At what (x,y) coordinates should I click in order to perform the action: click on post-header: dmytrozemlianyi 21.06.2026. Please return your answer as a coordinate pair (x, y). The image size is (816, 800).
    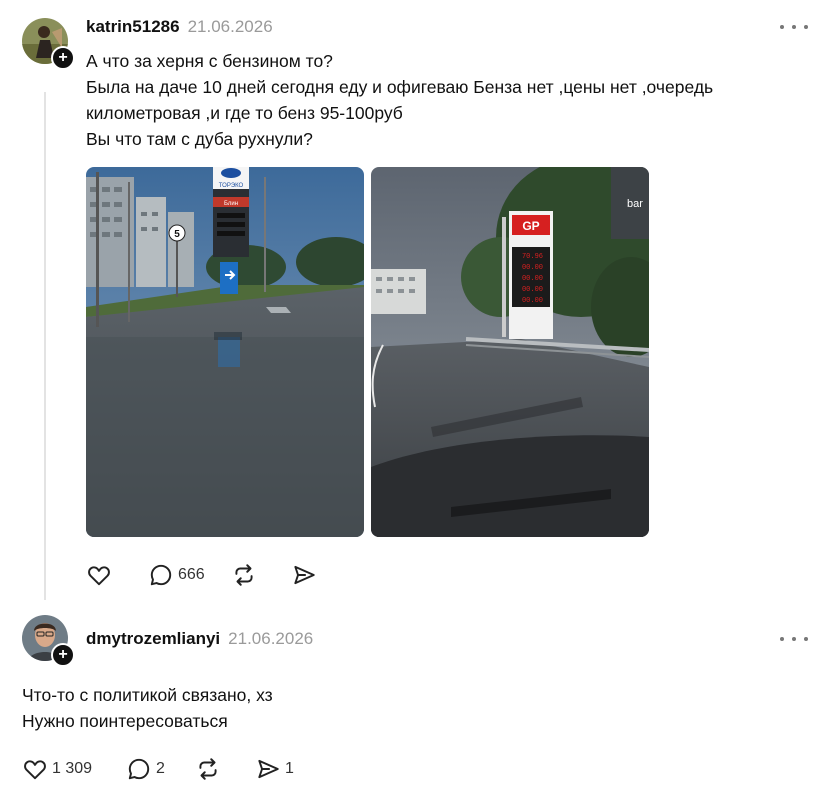
    Looking at the image, I should click on (199, 639).